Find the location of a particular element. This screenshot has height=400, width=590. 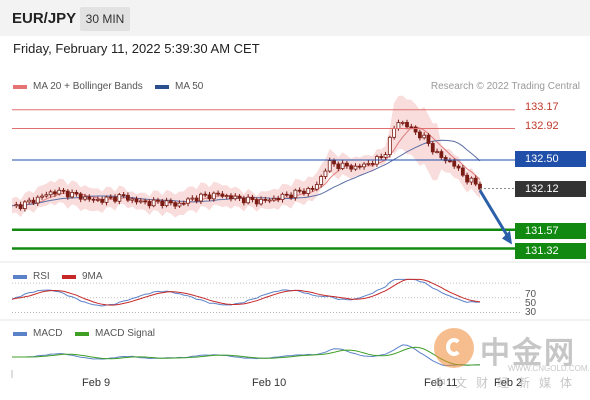

date-tick-feb10: Feb 10 is located at coordinates (269, 383).